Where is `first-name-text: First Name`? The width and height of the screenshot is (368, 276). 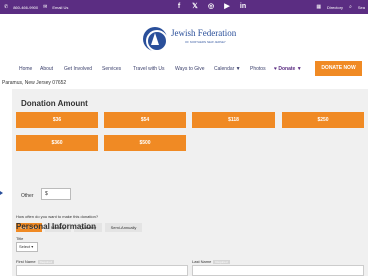
first-name-text: First Name is located at coordinates (26, 261).